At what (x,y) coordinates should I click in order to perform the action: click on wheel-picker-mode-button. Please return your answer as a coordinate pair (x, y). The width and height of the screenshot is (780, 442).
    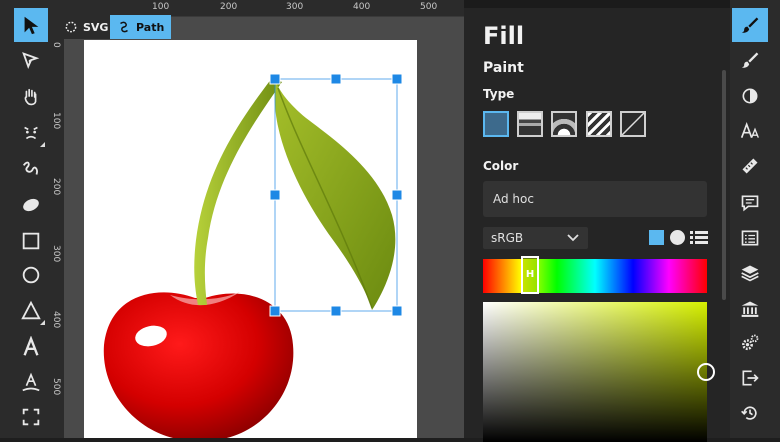
    Looking at the image, I should click on (677, 237).